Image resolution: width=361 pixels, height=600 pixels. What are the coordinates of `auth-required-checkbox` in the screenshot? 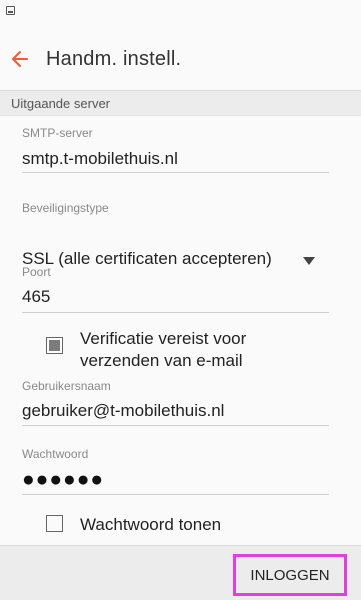 It's located at (54, 345).